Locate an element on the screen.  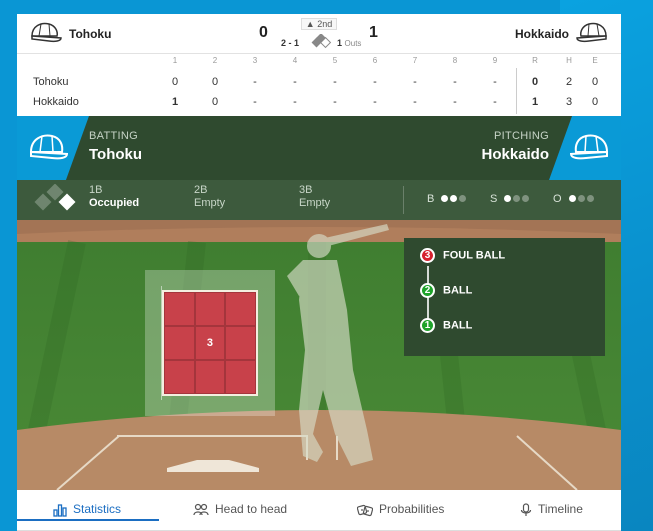
tab-label: Probabilities is located at coordinates (412, 509).